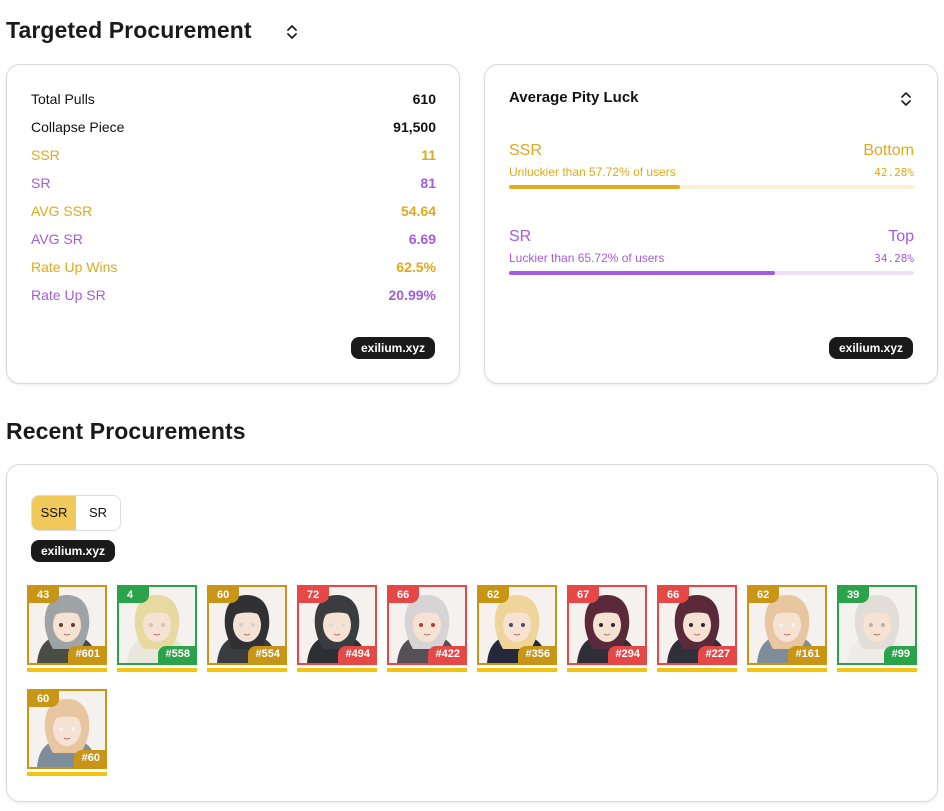  Describe the element at coordinates (134, 595) in the screenshot. I see `pity-count-badge: 4` at that location.